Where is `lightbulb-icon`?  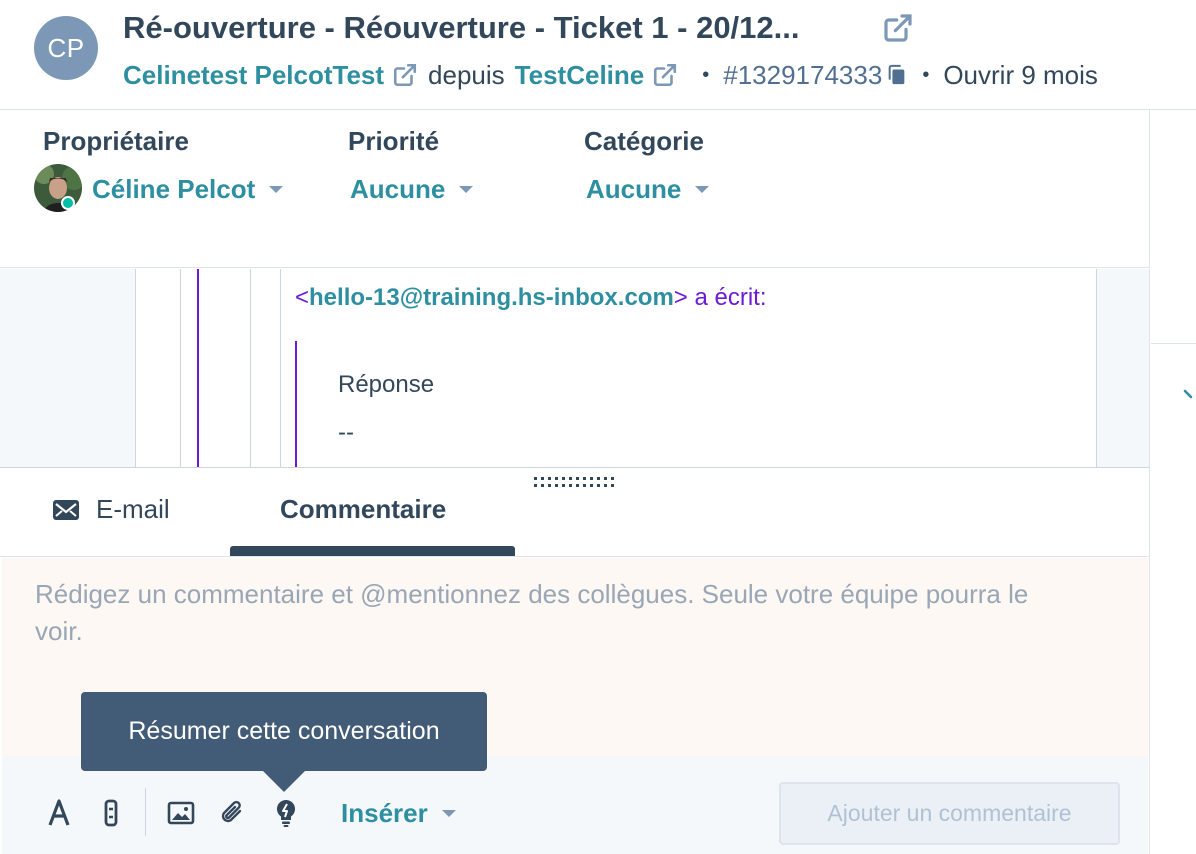
lightbulb-icon is located at coordinates (286, 813).